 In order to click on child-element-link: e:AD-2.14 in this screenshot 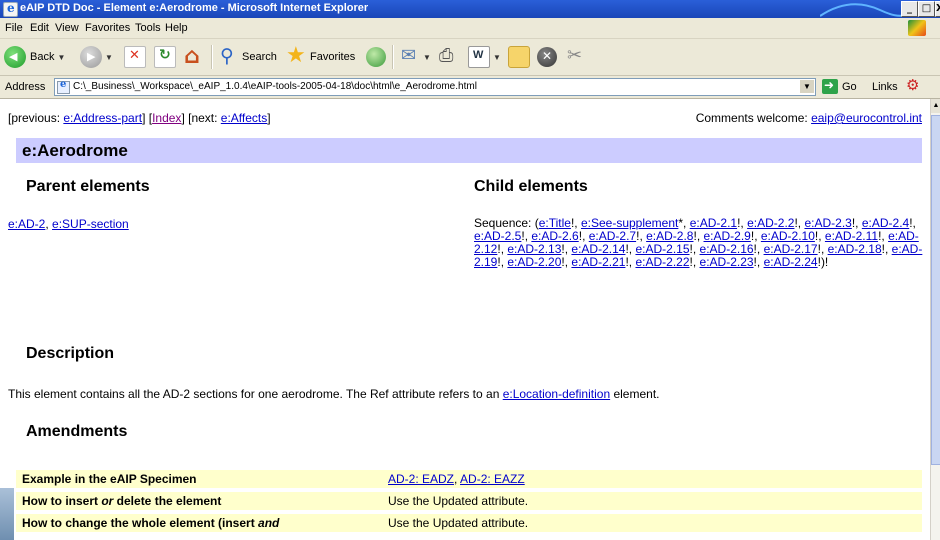, I will do `click(598, 249)`.